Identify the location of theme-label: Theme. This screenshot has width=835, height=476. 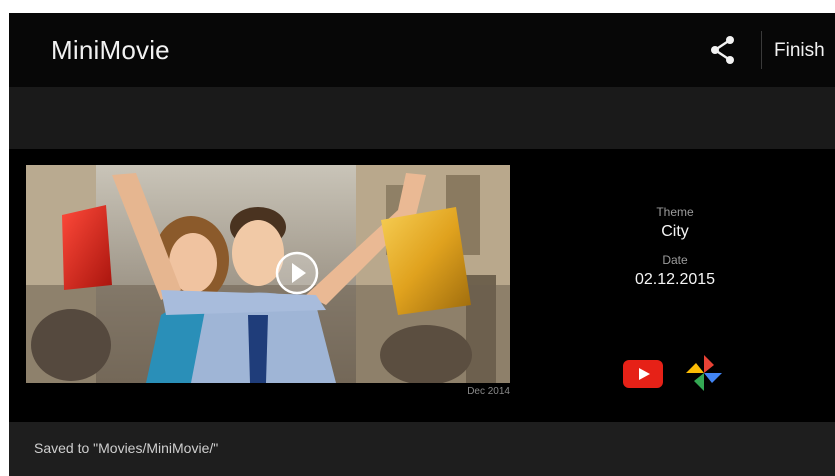
(675, 212).